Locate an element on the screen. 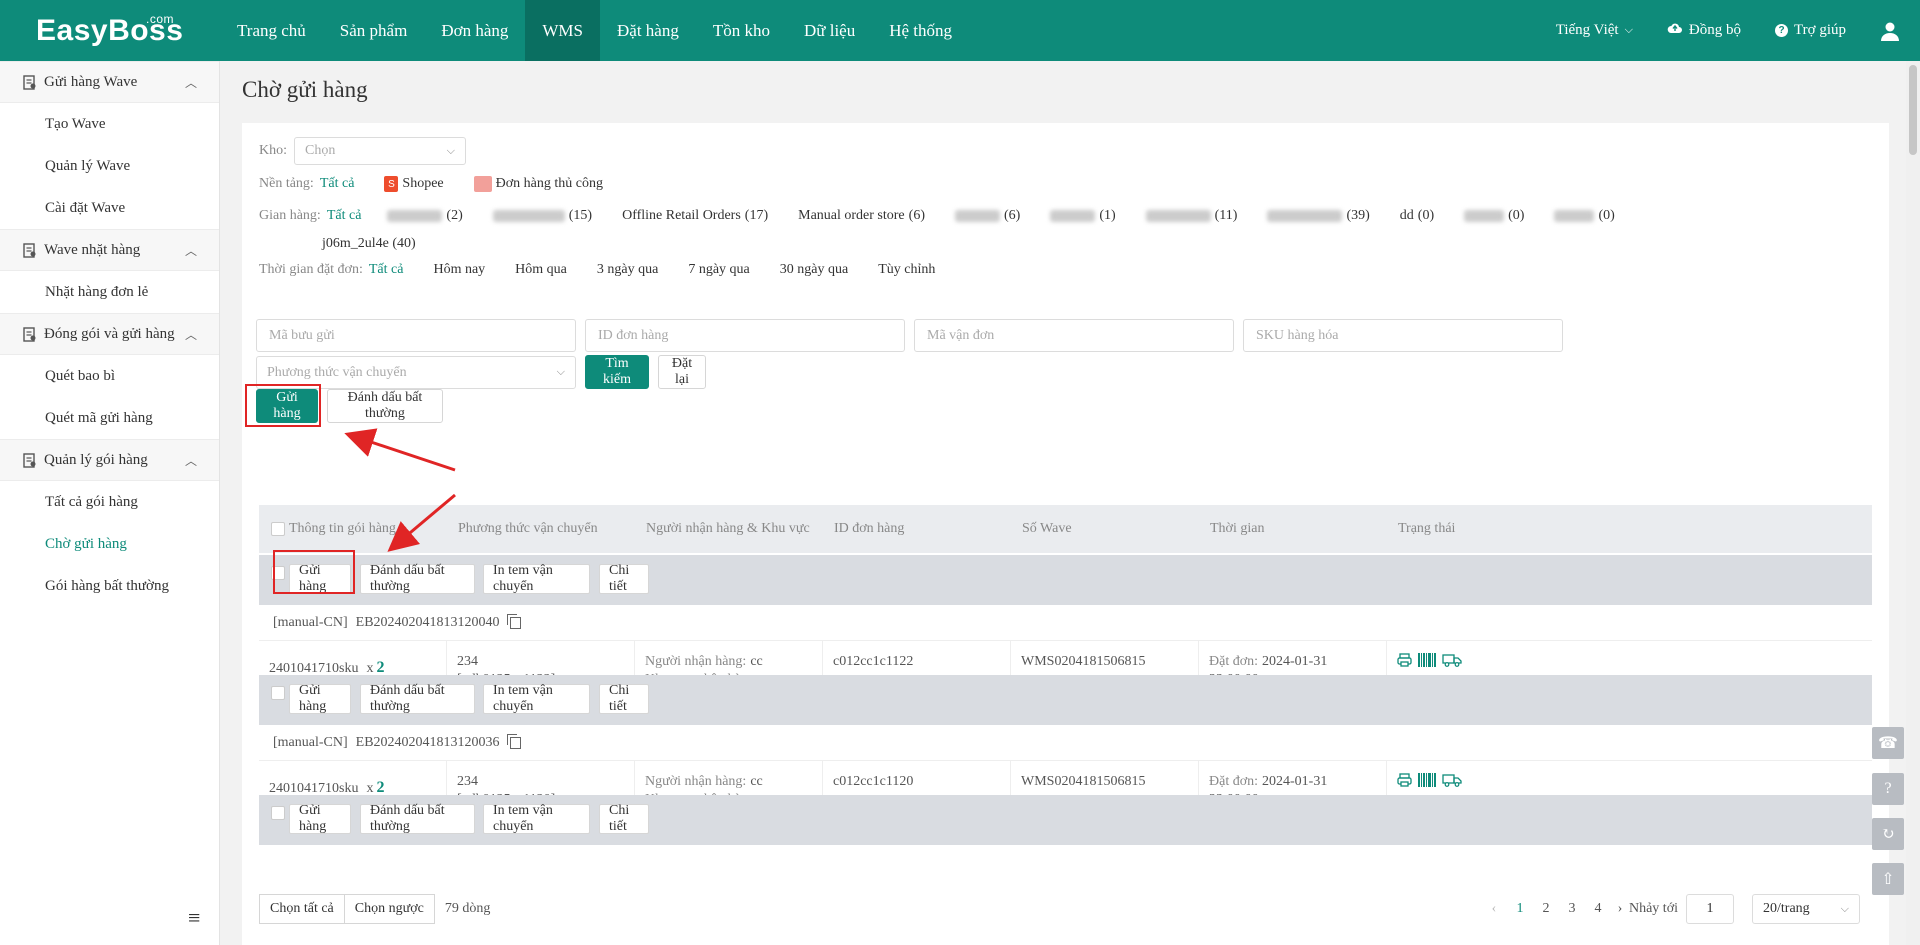 The height and width of the screenshot is (945, 1920). time-option: 7 ngày qua is located at coordinates (718, 270).